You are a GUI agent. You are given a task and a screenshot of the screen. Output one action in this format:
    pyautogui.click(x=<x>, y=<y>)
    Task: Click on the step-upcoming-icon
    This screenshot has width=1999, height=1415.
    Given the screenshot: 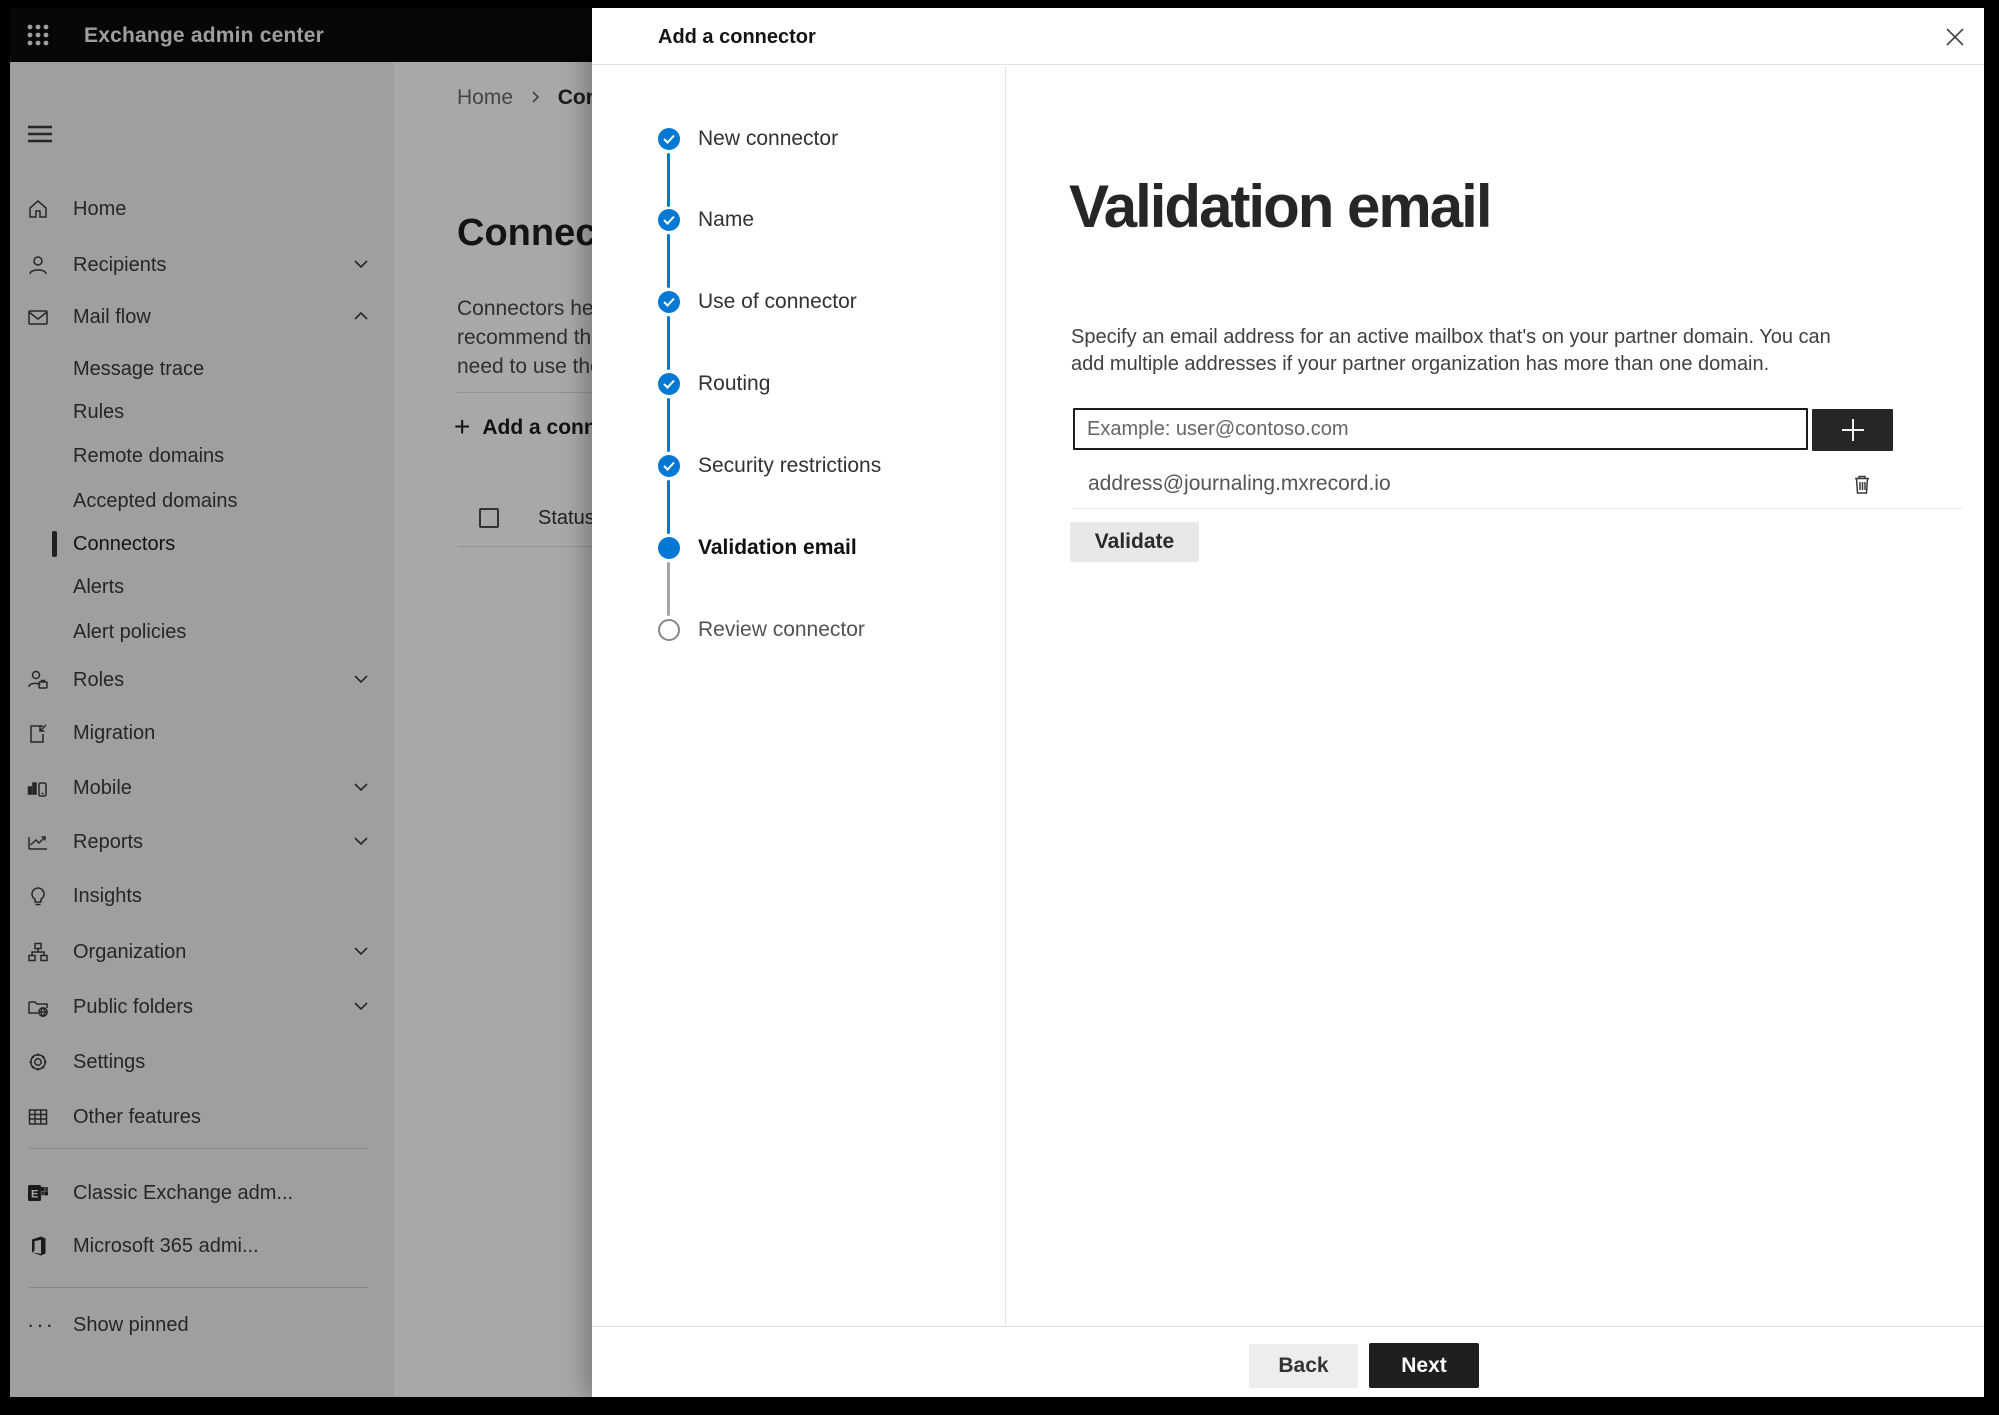 What is the action you would take?
    pyautogui.click(x=669, y=630)
    